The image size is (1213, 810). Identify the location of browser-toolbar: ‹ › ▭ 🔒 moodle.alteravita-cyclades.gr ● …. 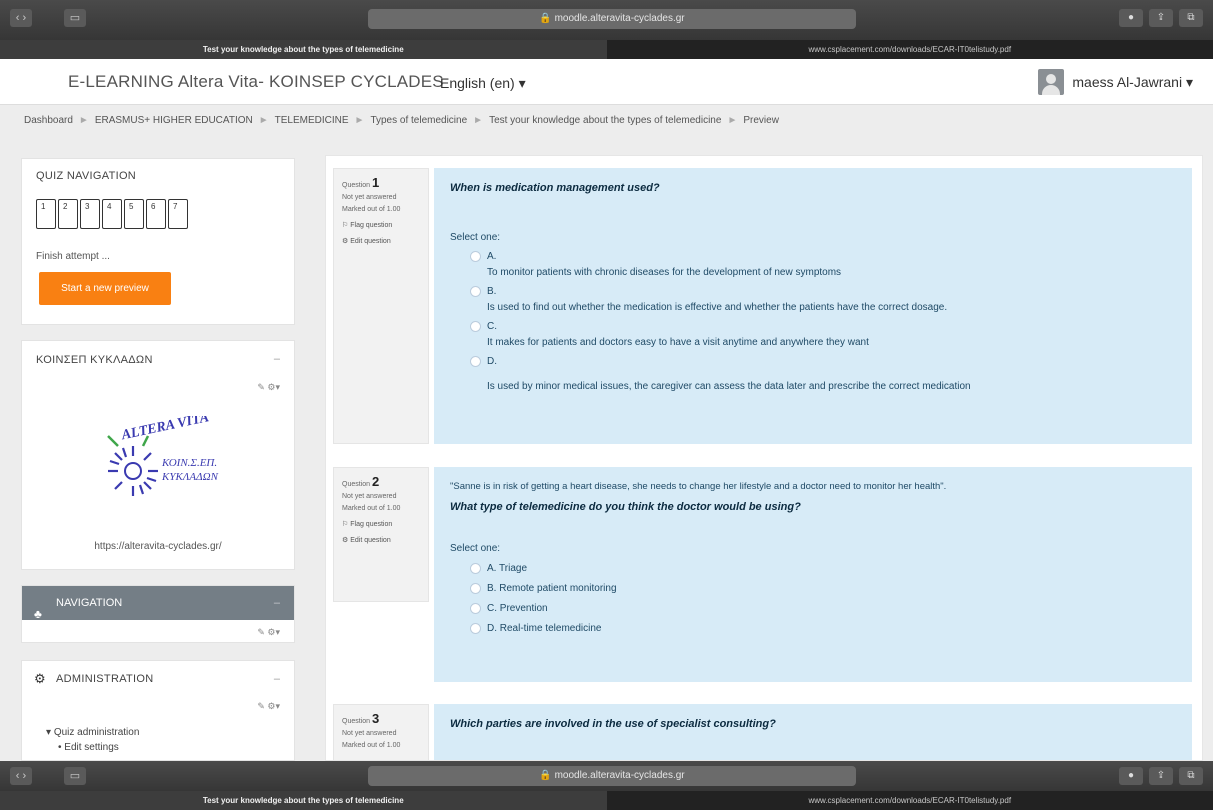
(606, 776).